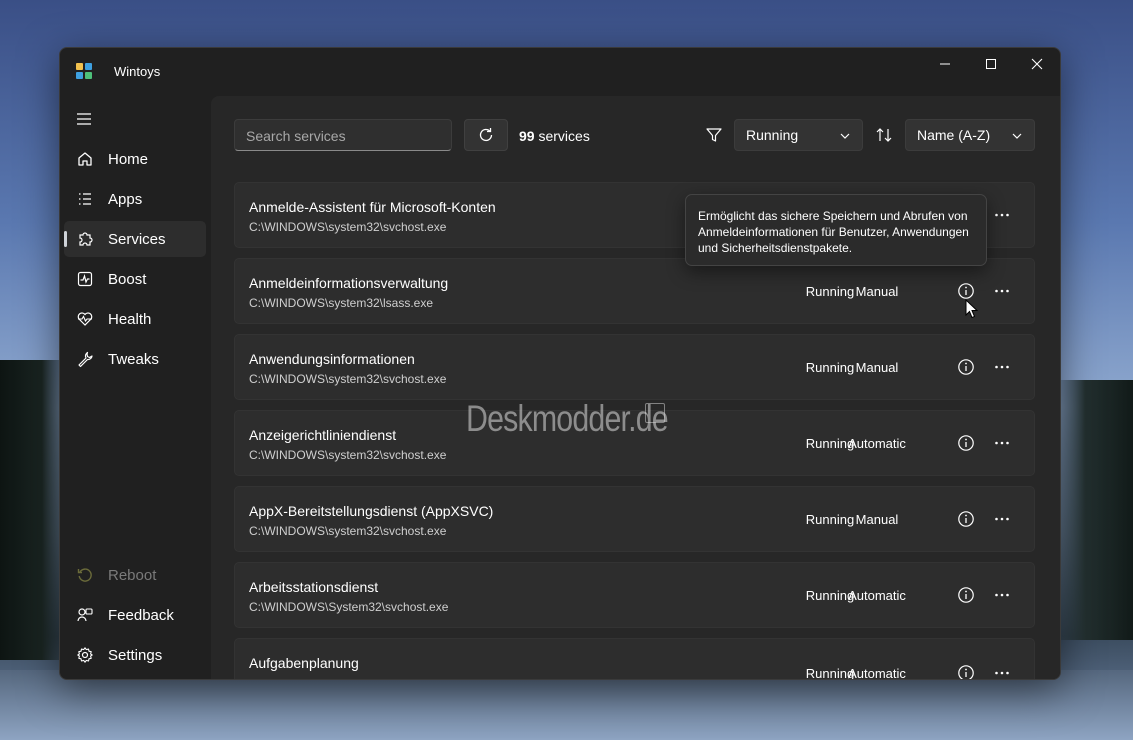 The width and height of the screenshot is (1133, 740). I want to click on sidebar-item-reboot: Reboot, so click(135, 575).